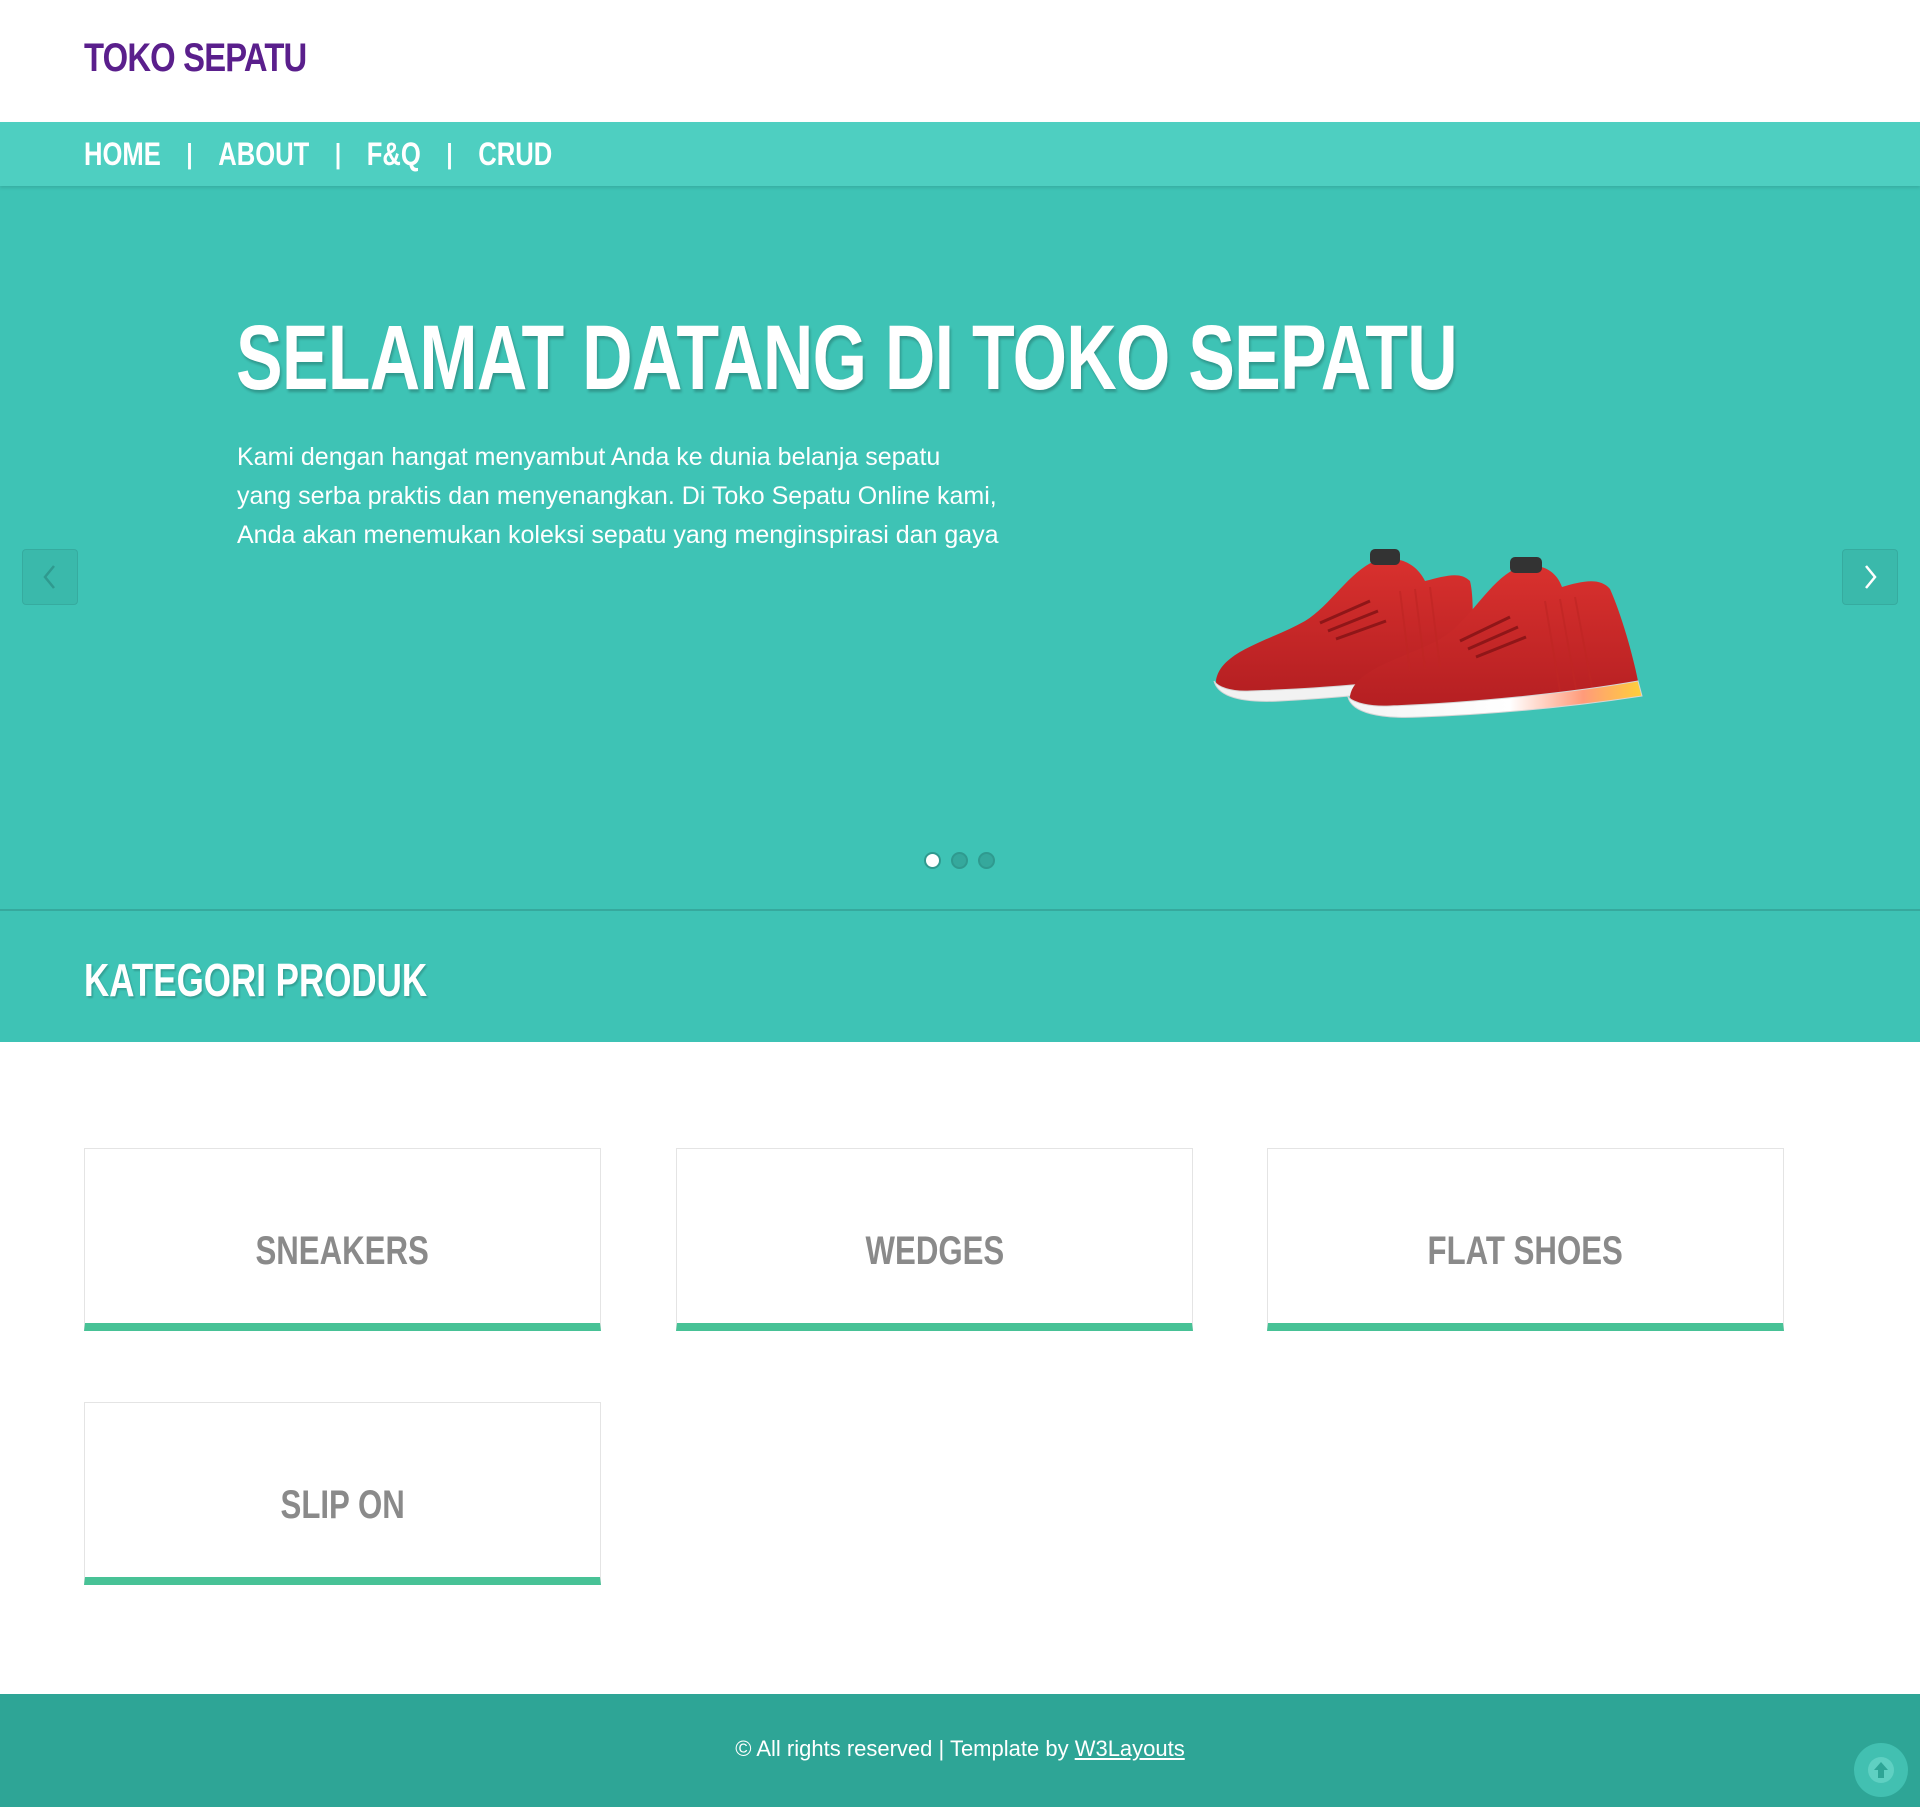 The image size is (1920, 1807). I want to click on nav-item-home: HOME, so click(122, 154).